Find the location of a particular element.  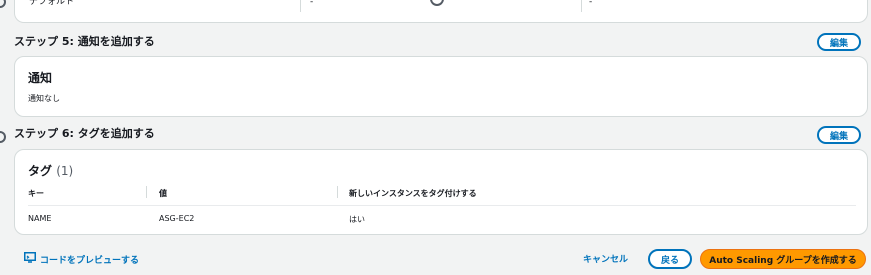

column-header-key: キー is located at coordinates (36, 193).